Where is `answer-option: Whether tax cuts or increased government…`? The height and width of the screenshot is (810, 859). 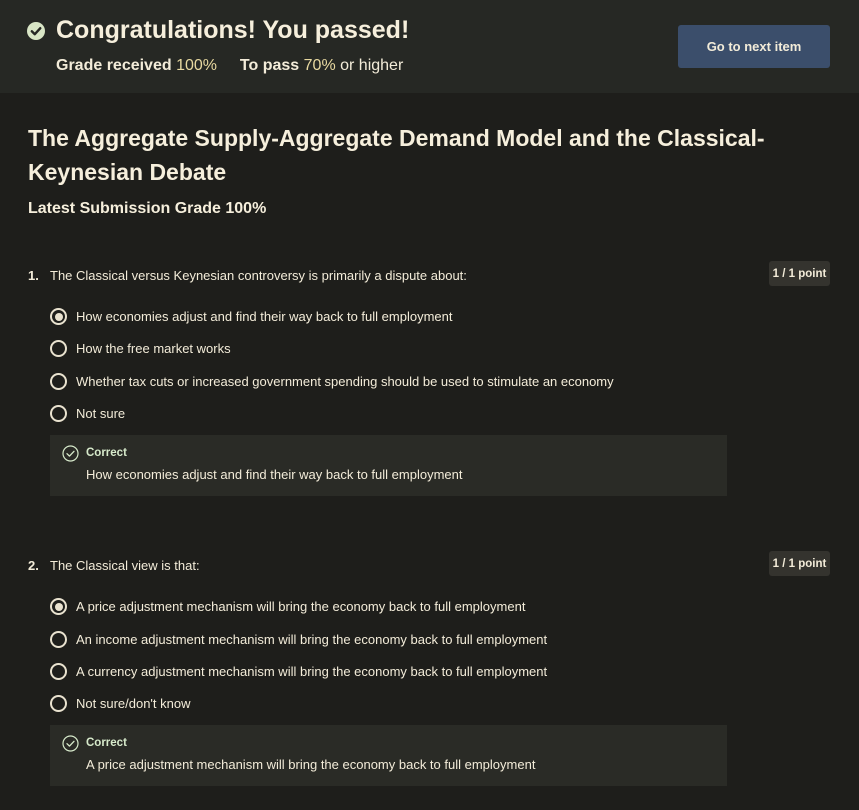
answer-option: Whether tax cuts or increased government… is located at coordinates (410, 383).